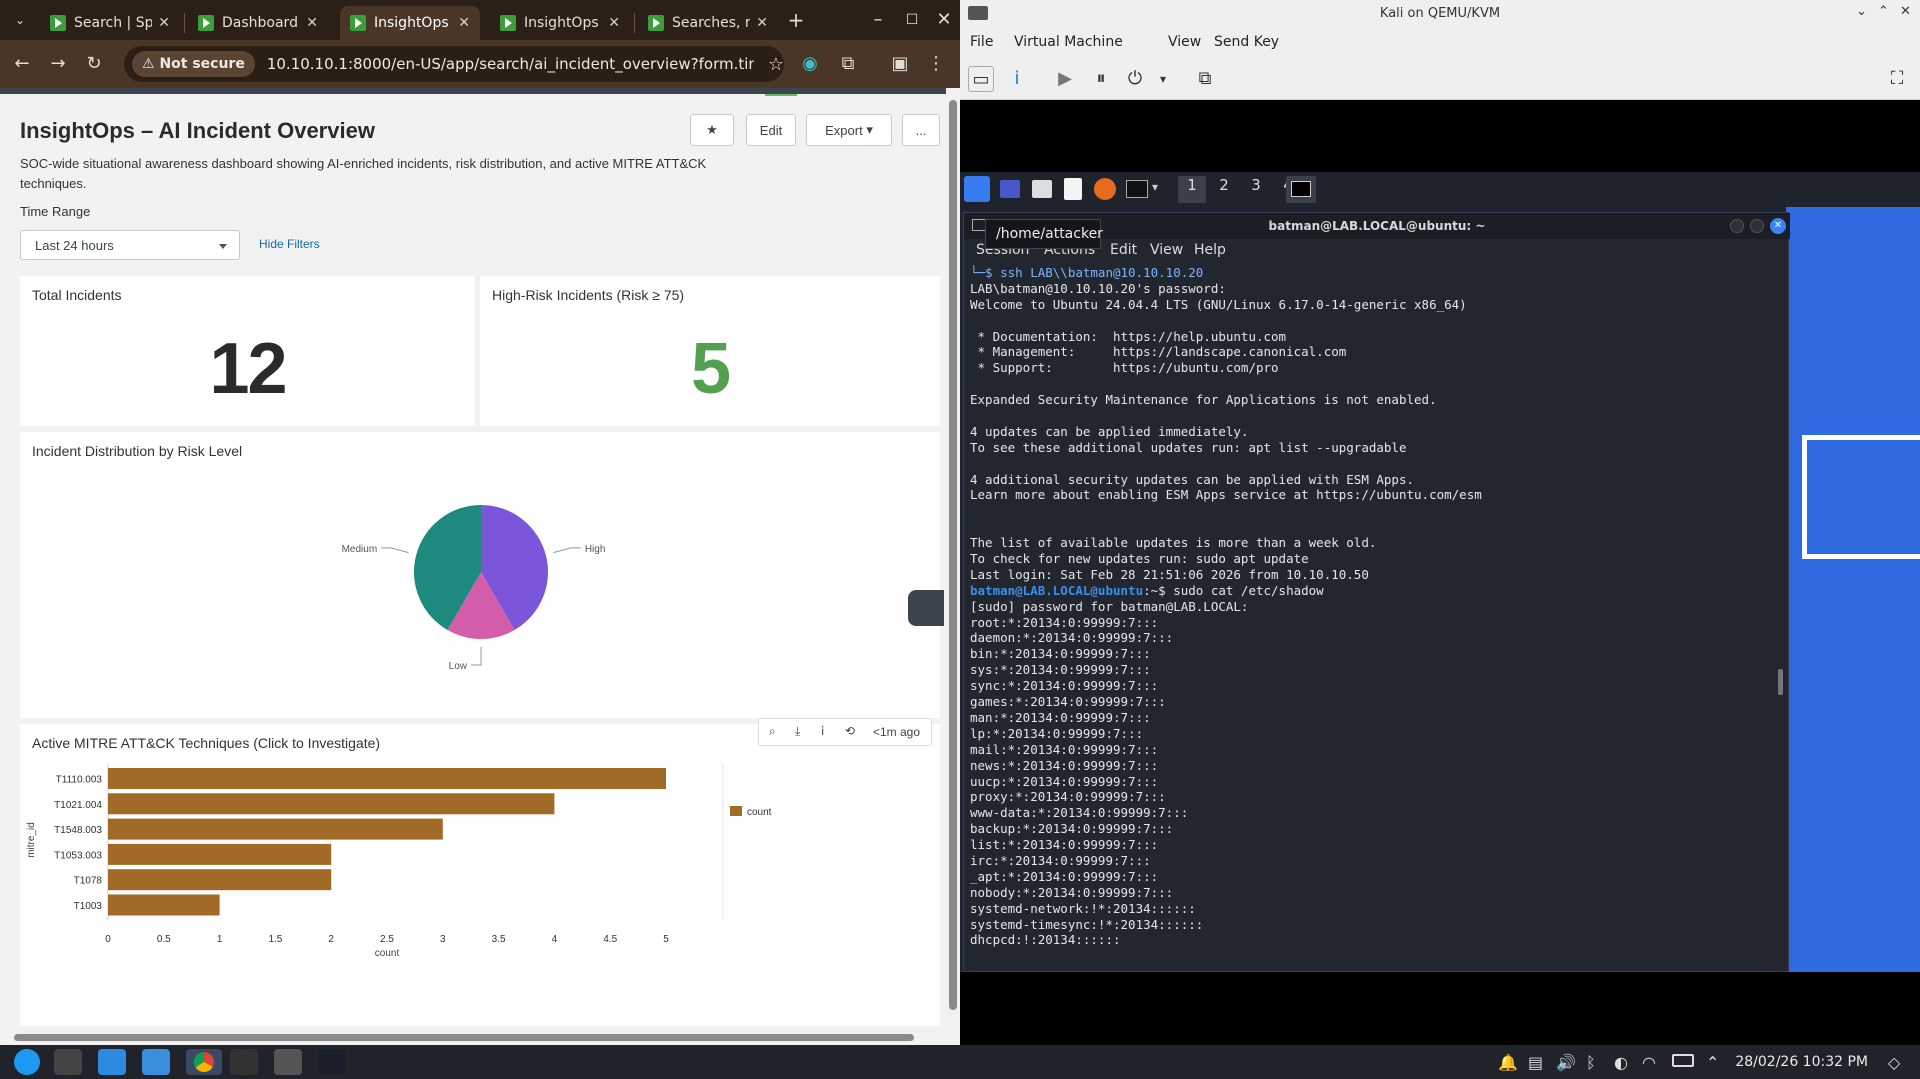 The image size is (1920, 1079). Describe the element at coordinates (20, 20) in the screenshot. I see `tab-search-dropdown-icon: ⌄` at that location.